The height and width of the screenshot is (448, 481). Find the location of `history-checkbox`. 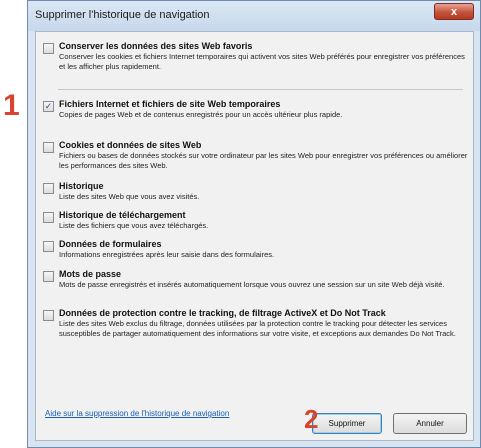

history-checkbox is located at coordinates (48, 188).